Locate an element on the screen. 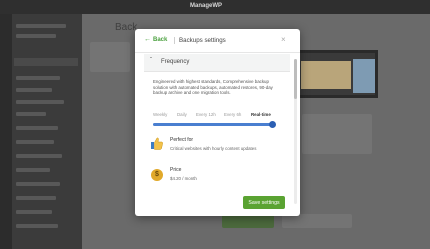 The height and width of the screenshot is (249, 430). modal-header: ← Back Backups settings × is located at coordinates (217, 41).